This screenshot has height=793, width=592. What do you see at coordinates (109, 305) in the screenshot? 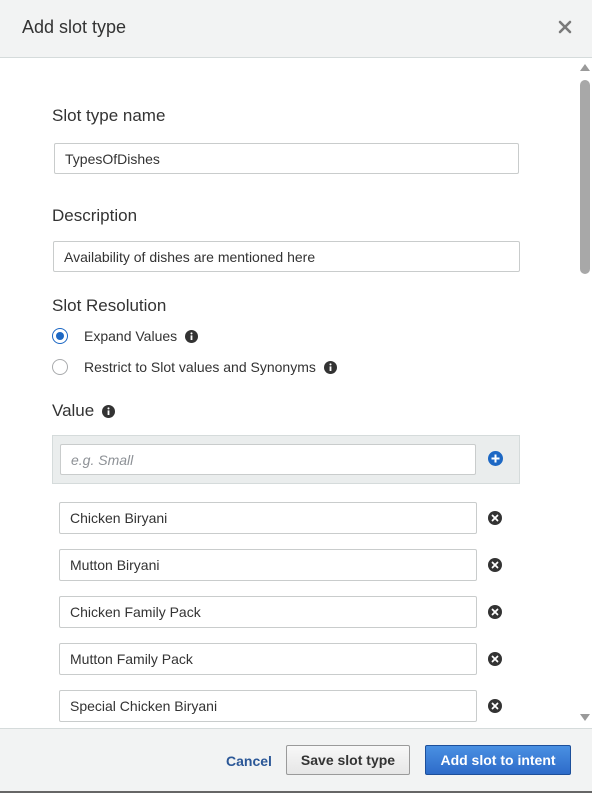
I see `slot-resolution-label: Slot Resolution` at bounding box center [109, 305].